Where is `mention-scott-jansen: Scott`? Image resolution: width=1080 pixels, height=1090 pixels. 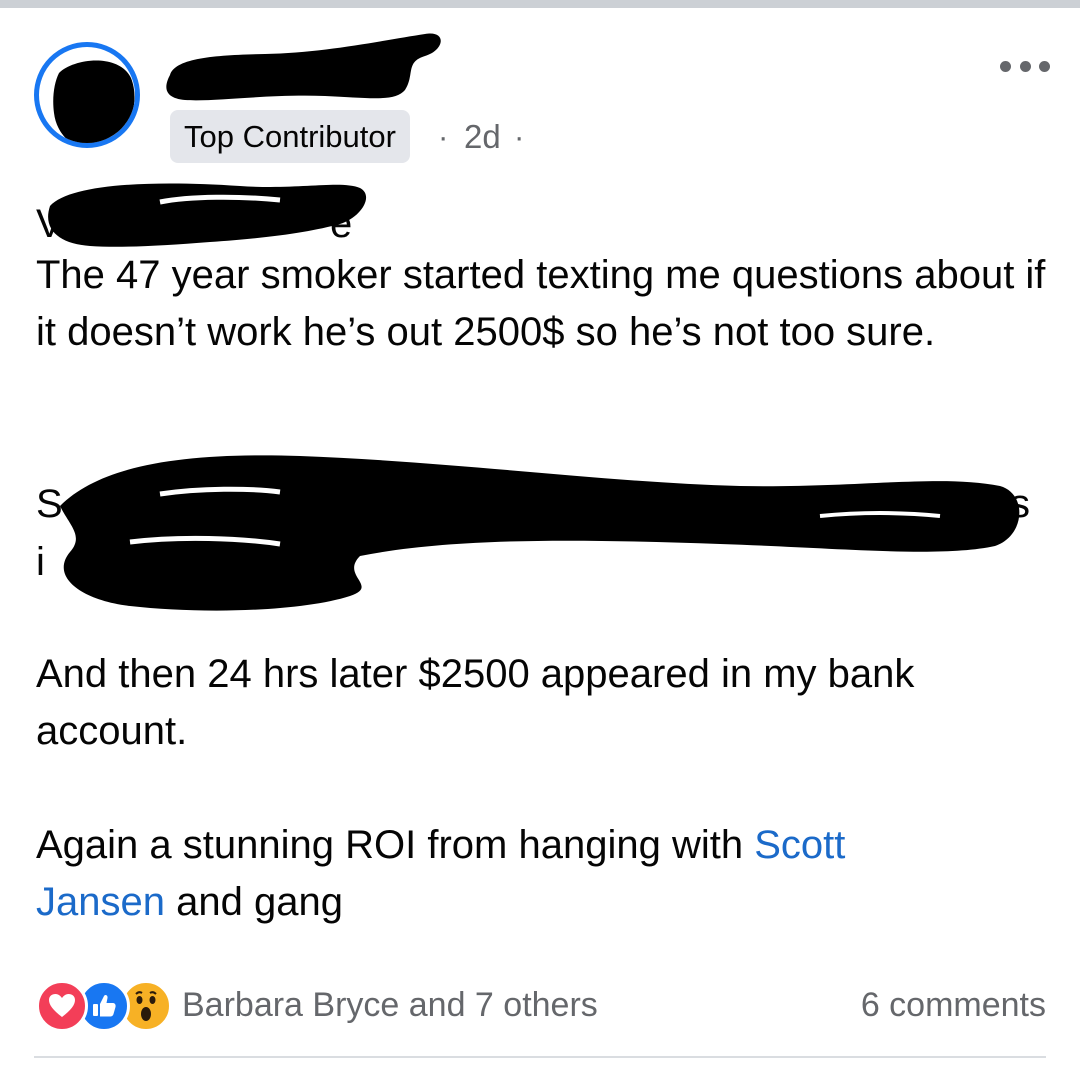
mention-scott-jansen: Scott is located at coordinates (799, 845).